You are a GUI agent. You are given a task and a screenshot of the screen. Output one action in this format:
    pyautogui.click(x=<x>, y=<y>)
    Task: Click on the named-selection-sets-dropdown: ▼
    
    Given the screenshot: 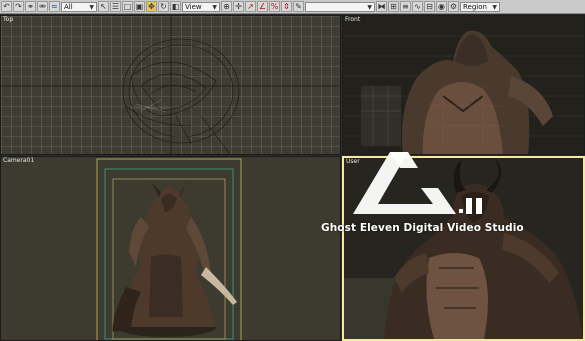 What is the action you would take?
    pyautogui.click(x=340, y=6)
    